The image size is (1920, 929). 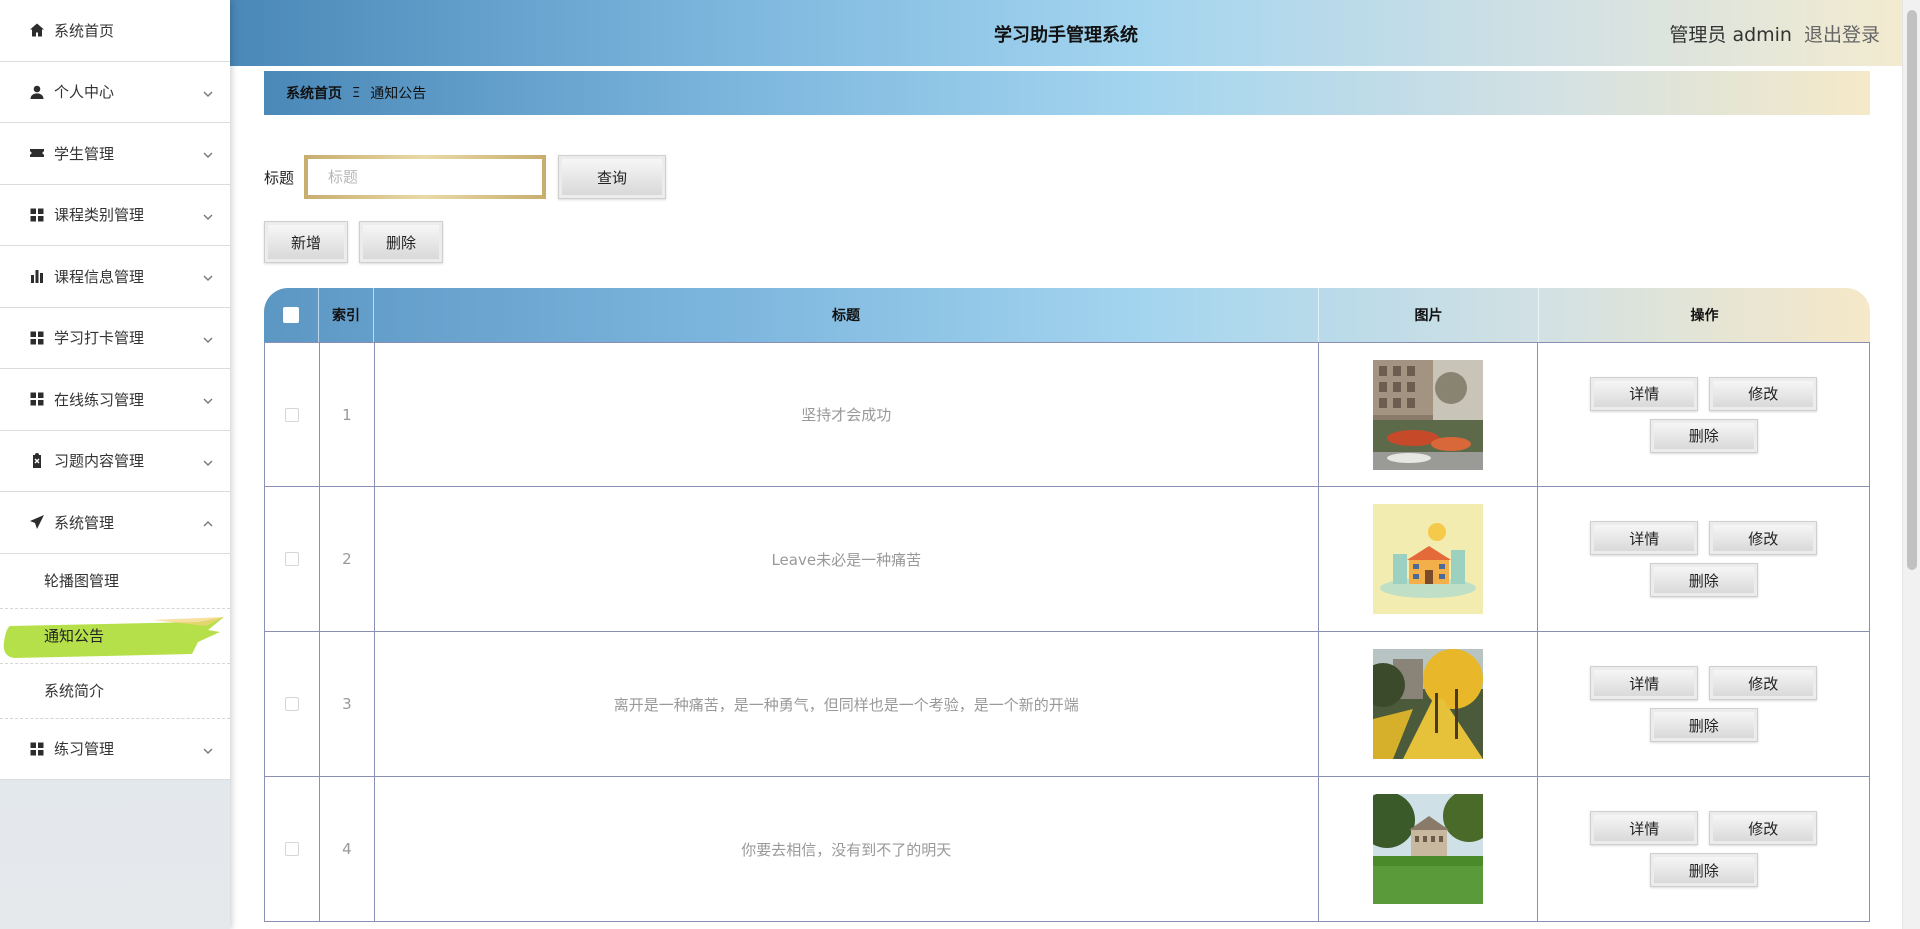 I want to click on sidebar-subitem-system-intro: 系统简介, so click(x=115, y=691).